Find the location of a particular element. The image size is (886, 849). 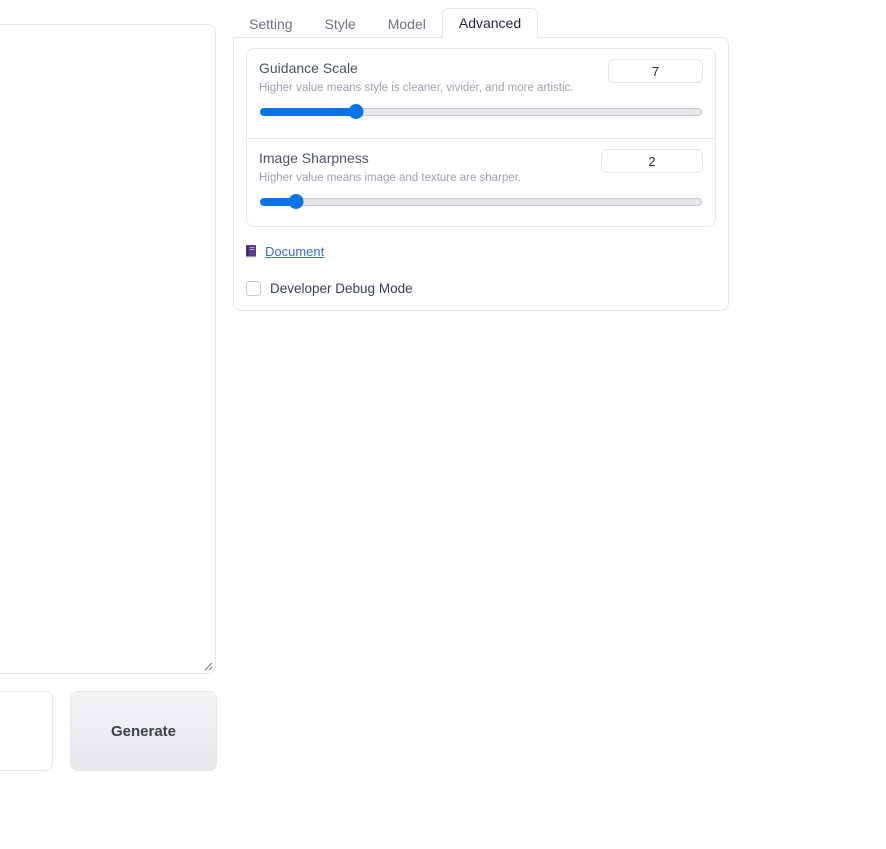

guidance-scale-input is located at coordinates (655, 71).